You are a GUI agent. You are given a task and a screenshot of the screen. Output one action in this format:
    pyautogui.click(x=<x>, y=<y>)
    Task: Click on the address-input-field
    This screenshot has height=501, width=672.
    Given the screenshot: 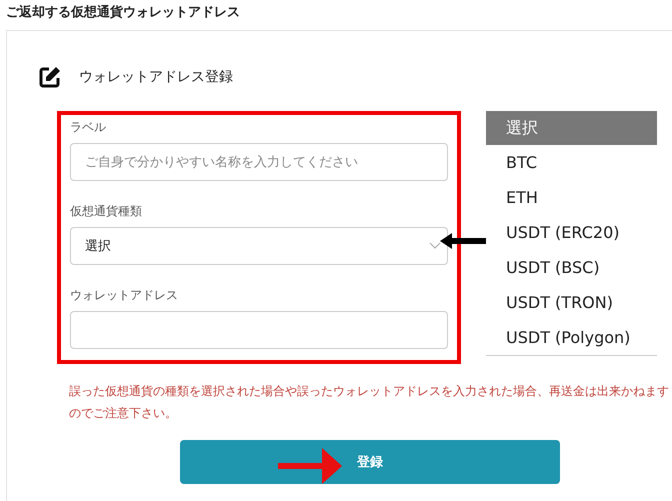 What is the action you would take?
    pyautogui.click(x=259, y=330)
    